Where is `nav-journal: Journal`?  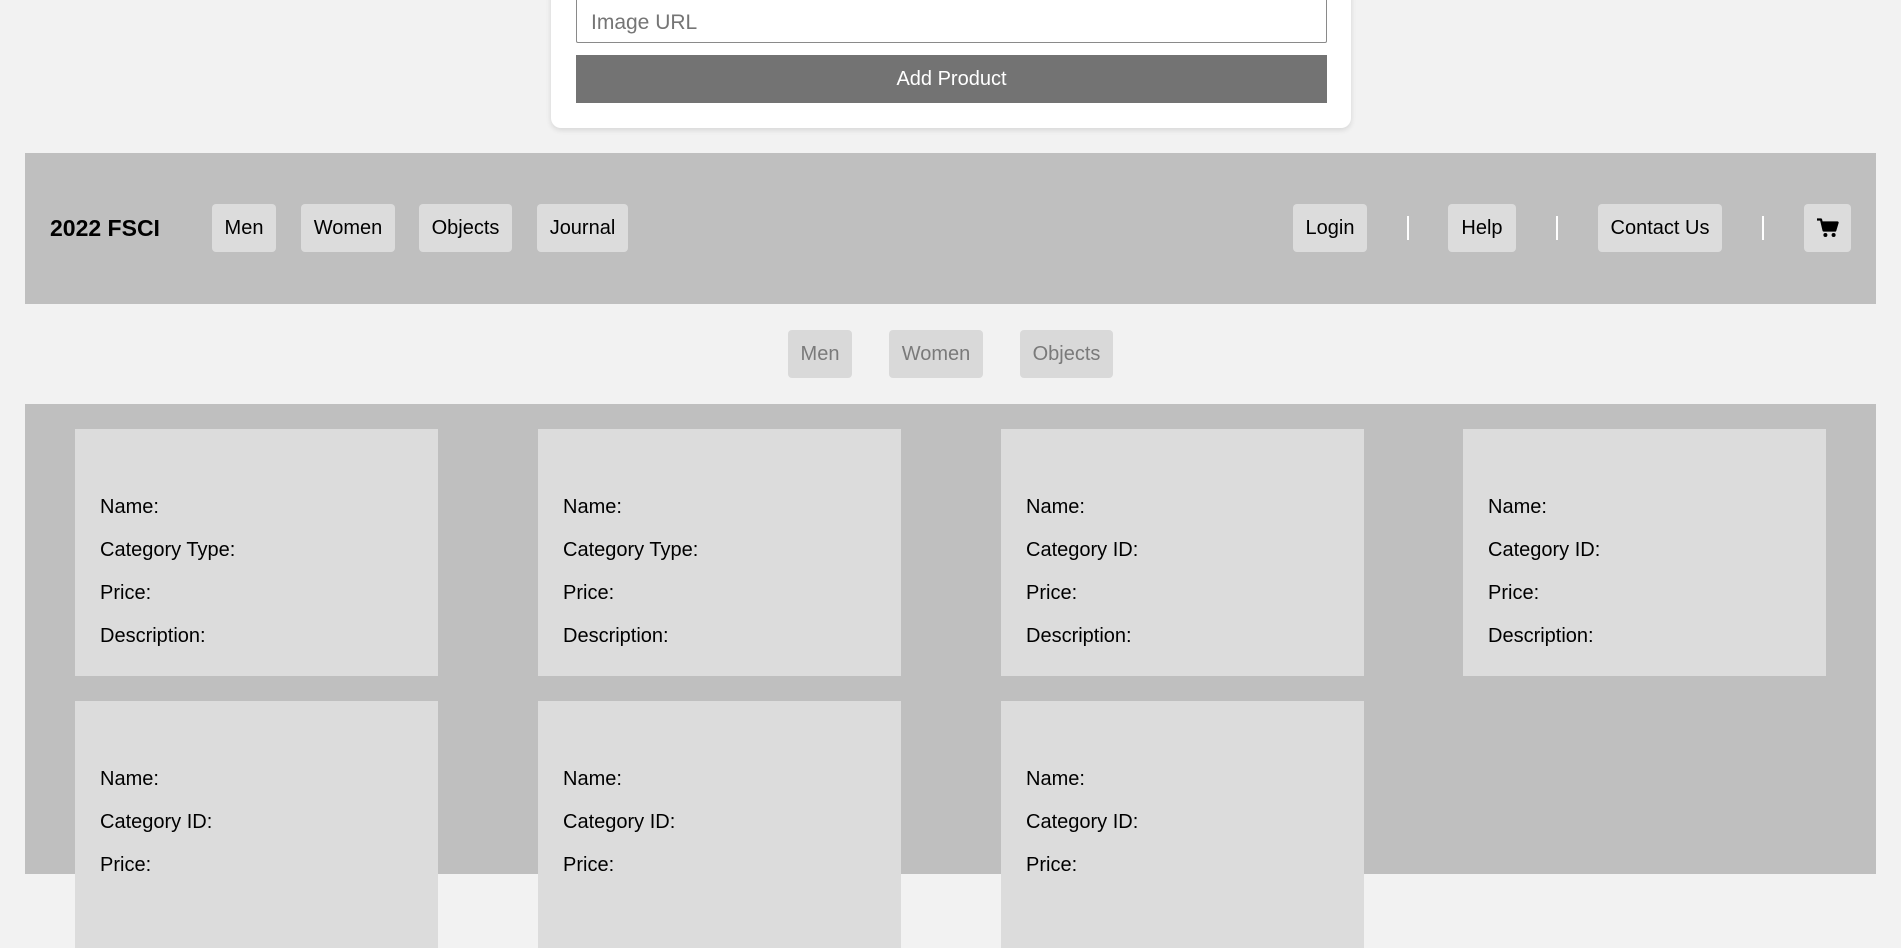
nav-journal: Journal is located at coordinates (582, 228).